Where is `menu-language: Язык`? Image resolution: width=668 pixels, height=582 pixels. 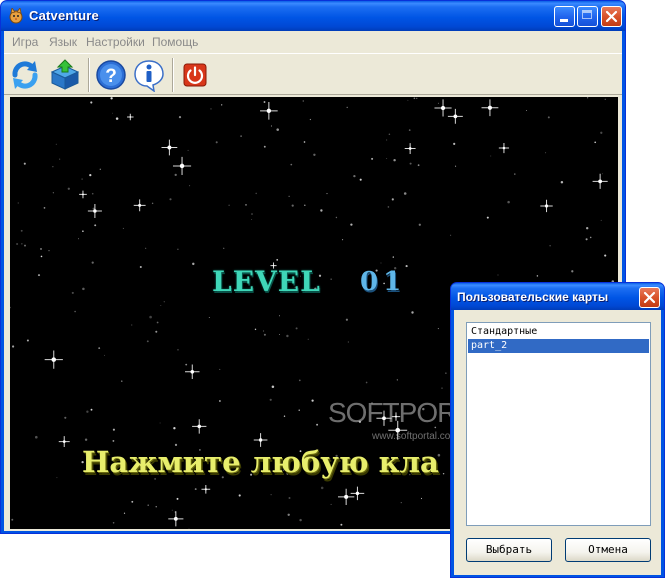 menu-language: Язык is located at coordinates (63, 42).